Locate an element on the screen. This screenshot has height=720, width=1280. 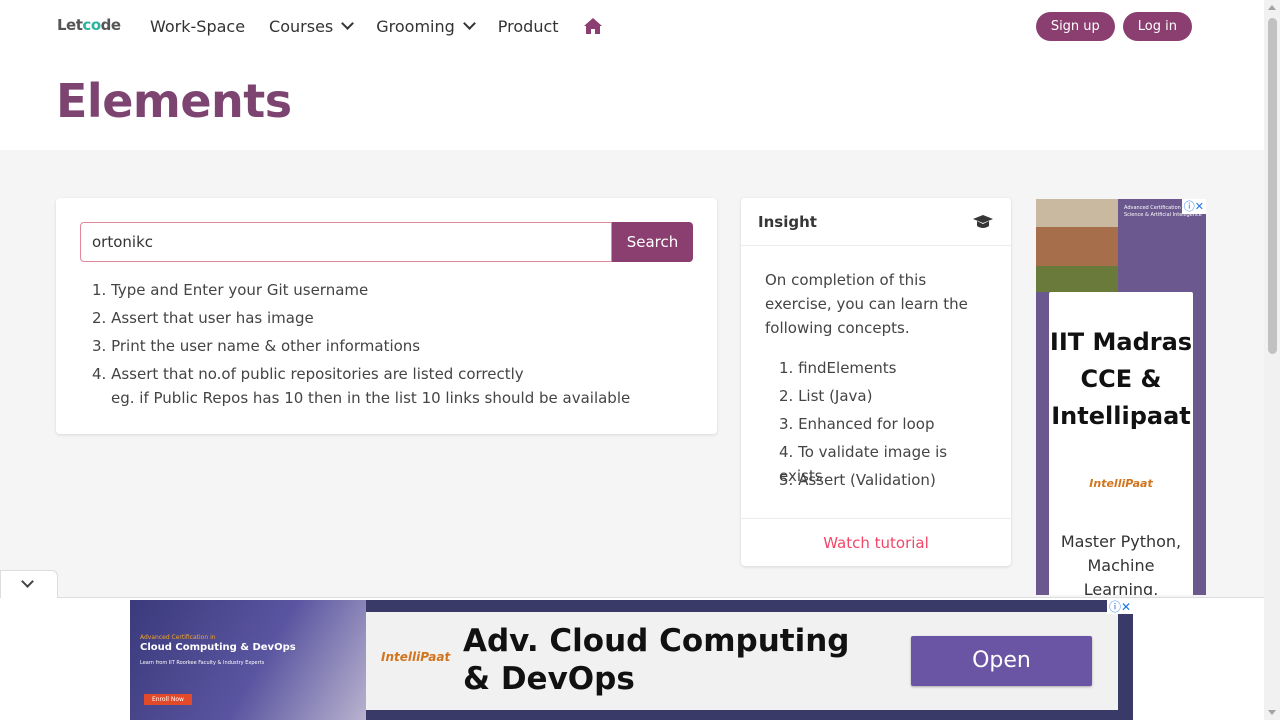
list-item: 2. List (Java) is located at coordinates (826, 396).